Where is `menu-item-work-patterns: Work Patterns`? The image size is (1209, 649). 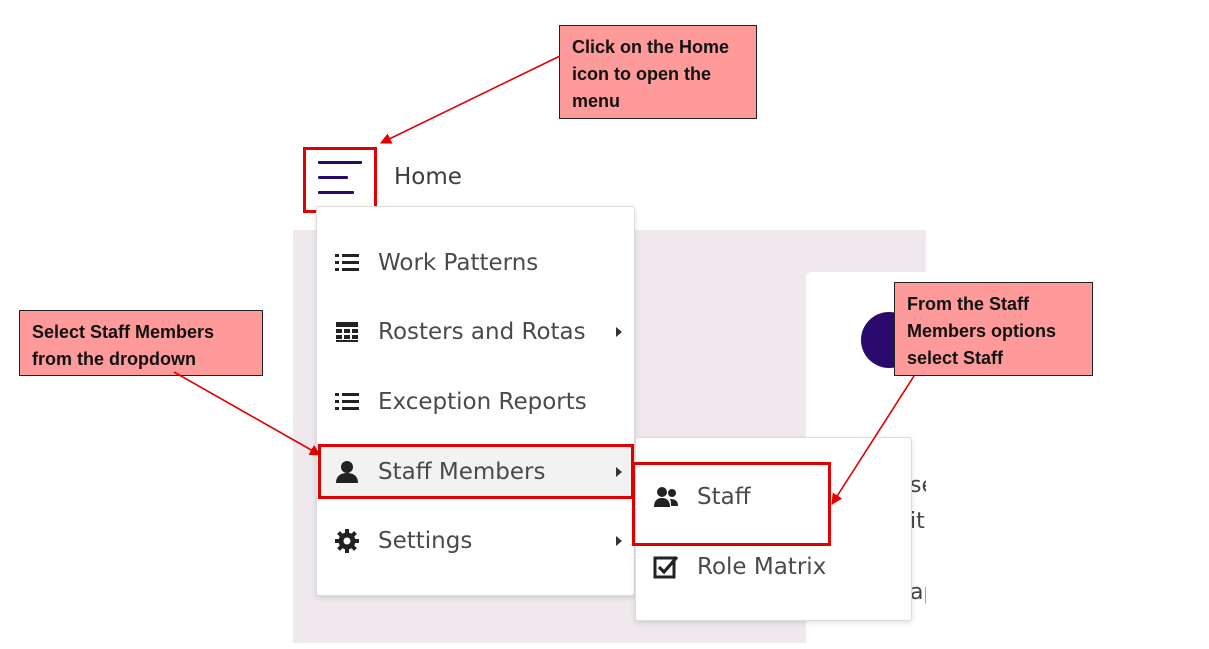
menu-item-work-patterns: Work Patterns is located at coordinates (475, 263).